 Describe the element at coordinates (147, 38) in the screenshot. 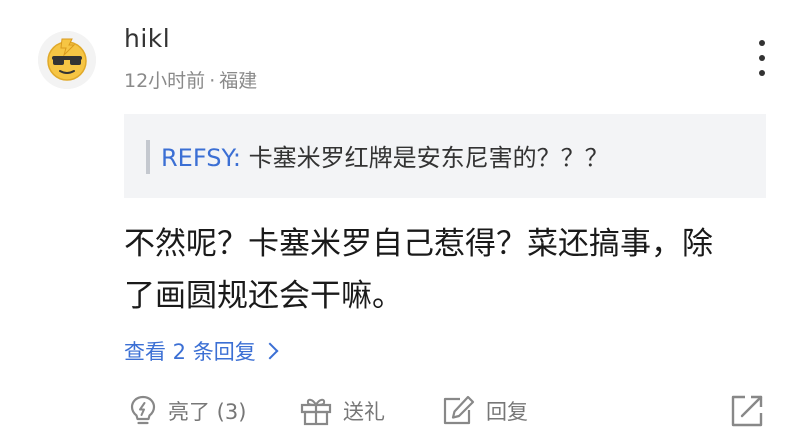

I see `username: hikl` at that location.